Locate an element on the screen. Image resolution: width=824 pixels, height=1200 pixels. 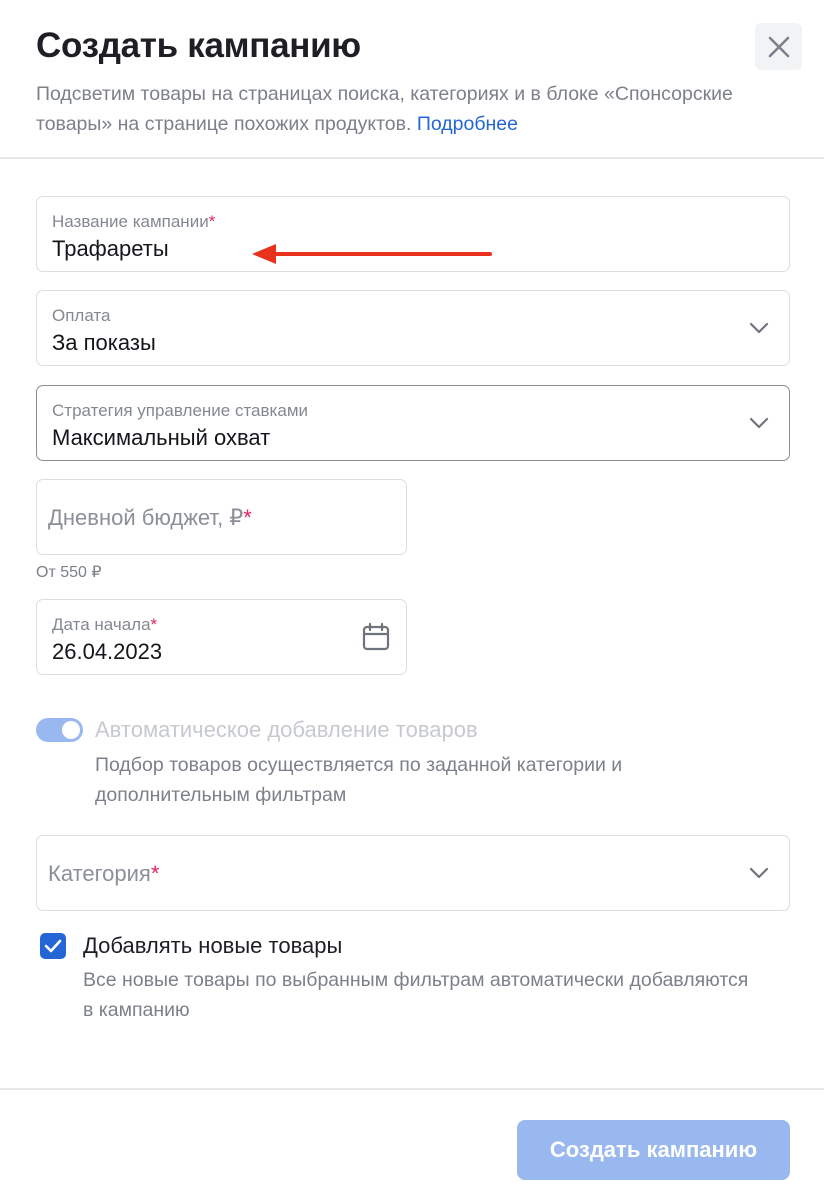
close-button is located at coordinates (778, 46).